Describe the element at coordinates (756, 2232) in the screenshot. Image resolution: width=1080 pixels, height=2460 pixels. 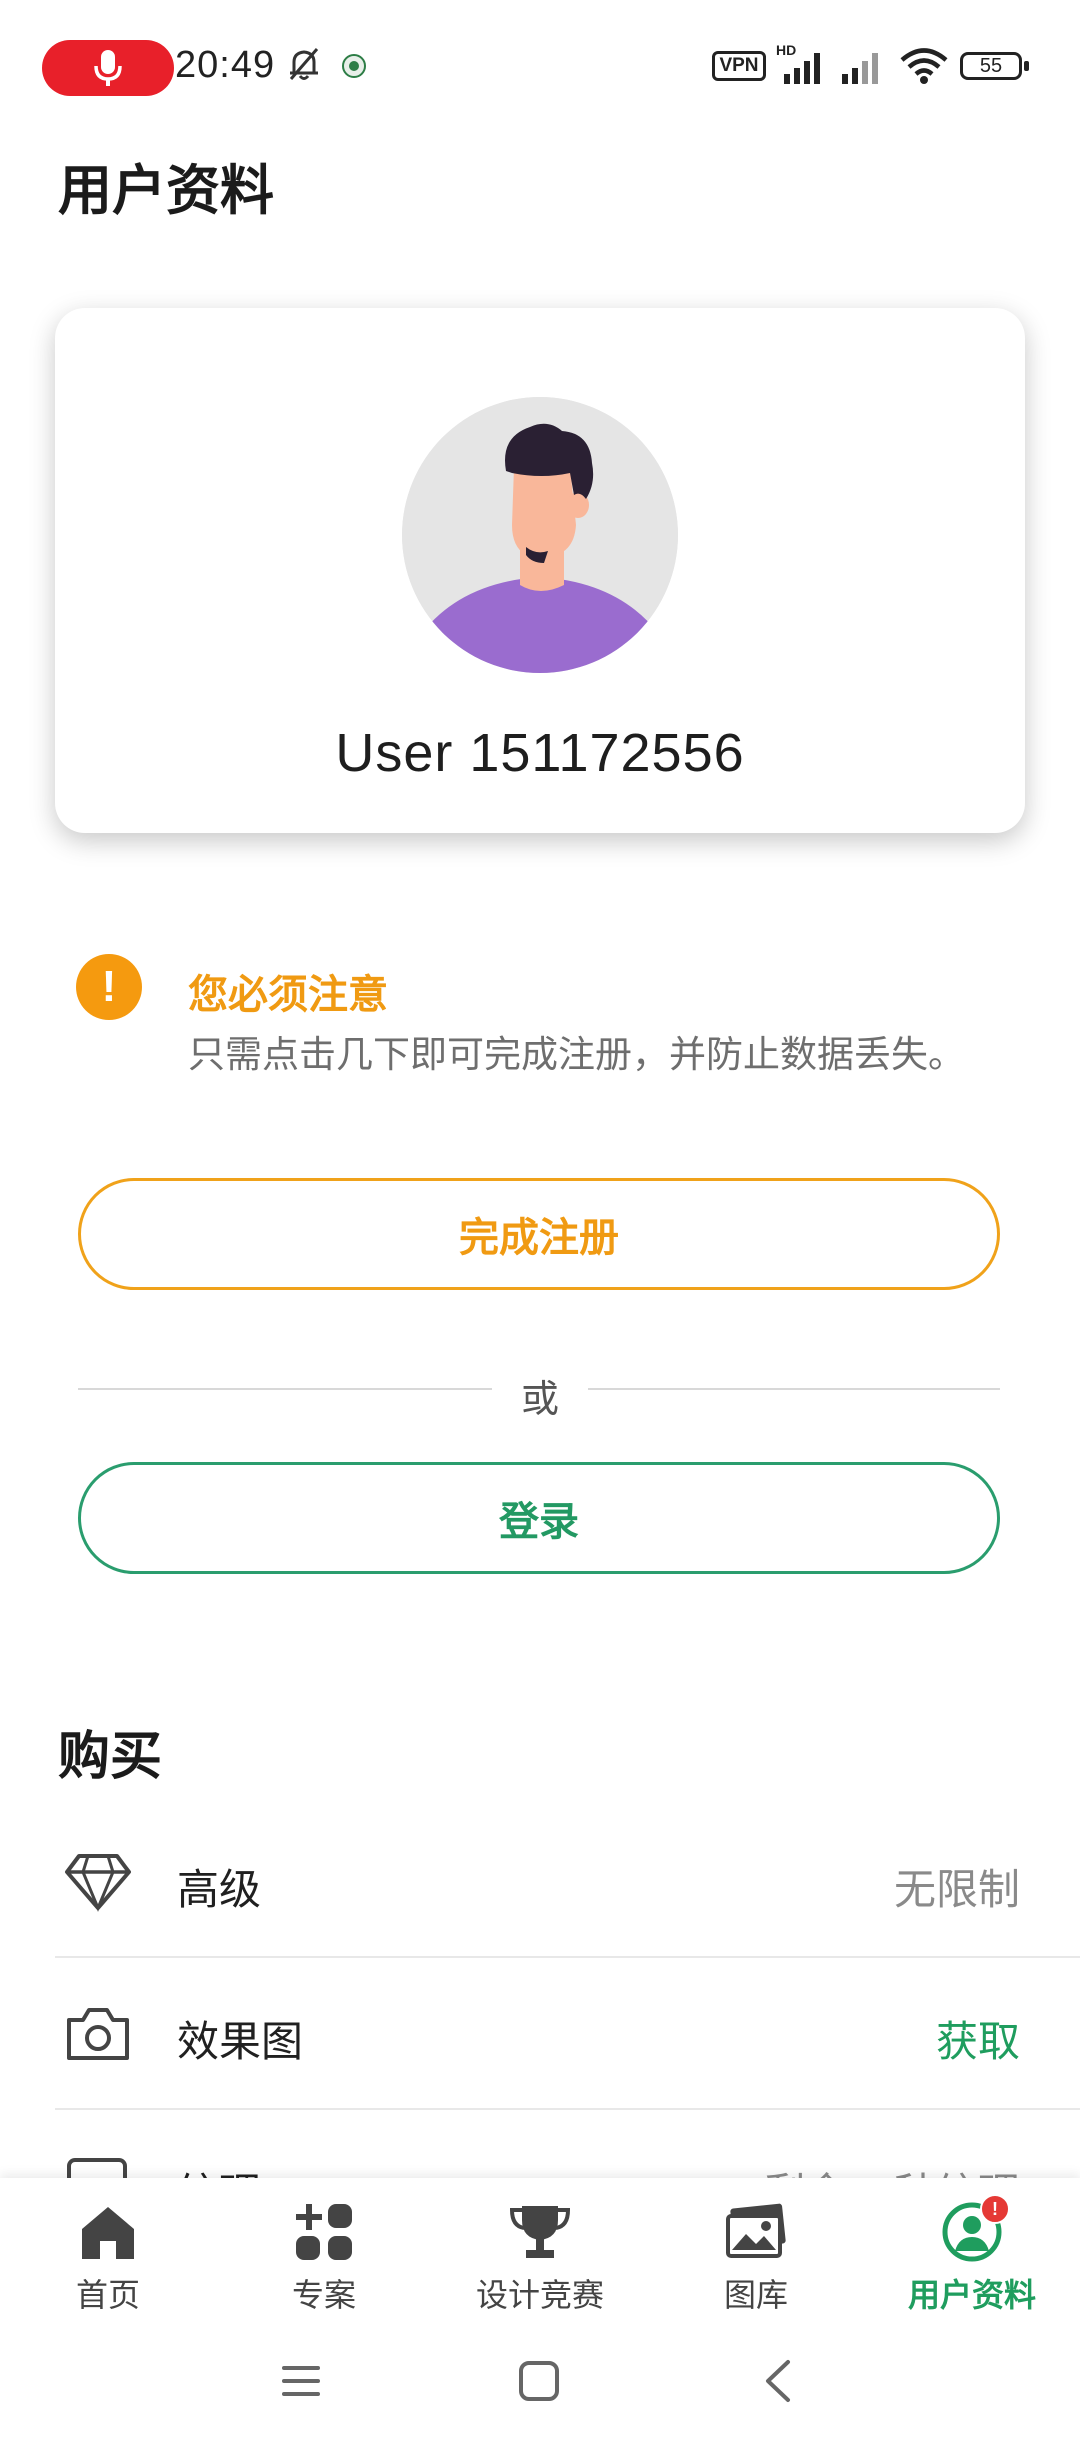
I see `gallery-icon` at that location.